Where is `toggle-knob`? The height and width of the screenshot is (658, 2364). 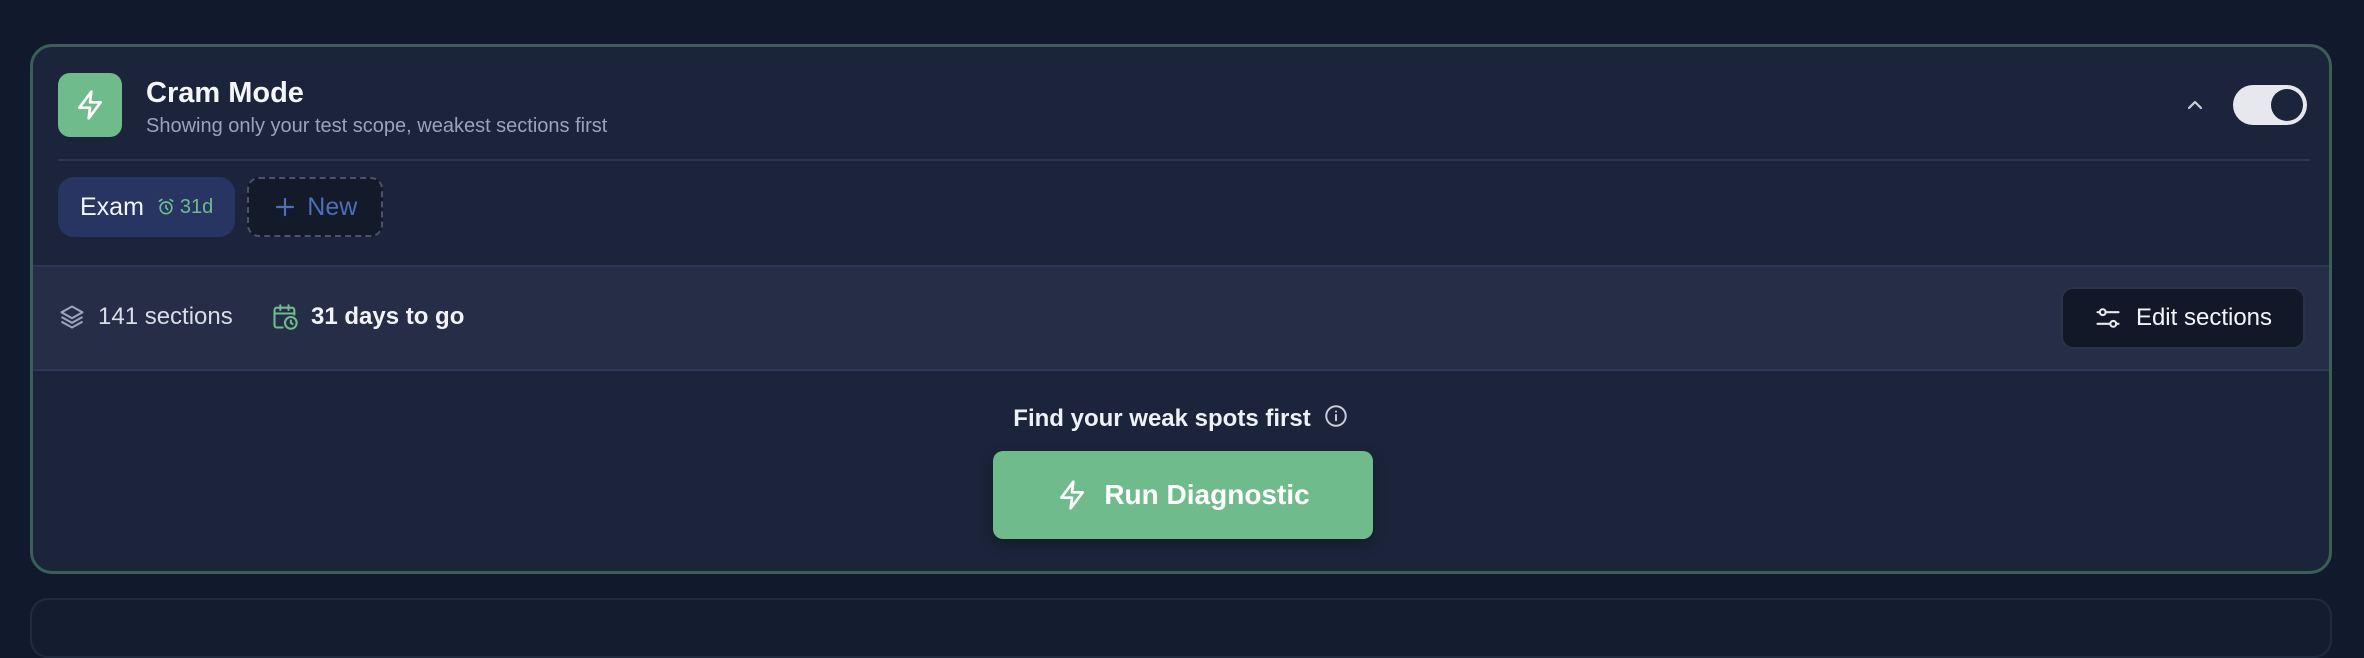 toggle-knob is located at coordinates (2287, 105).